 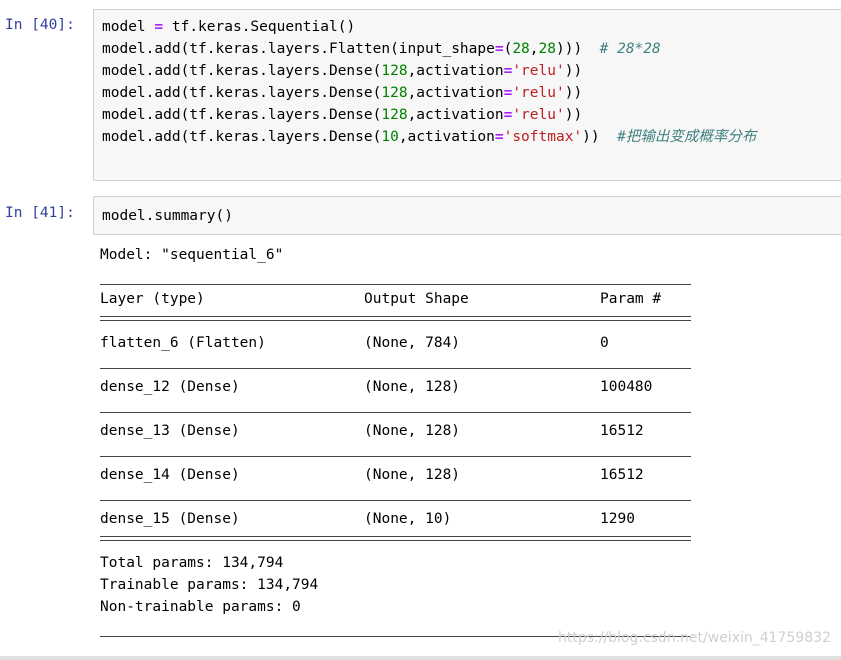 I want to click on page-bottom-border, so click(x=420, y=658).